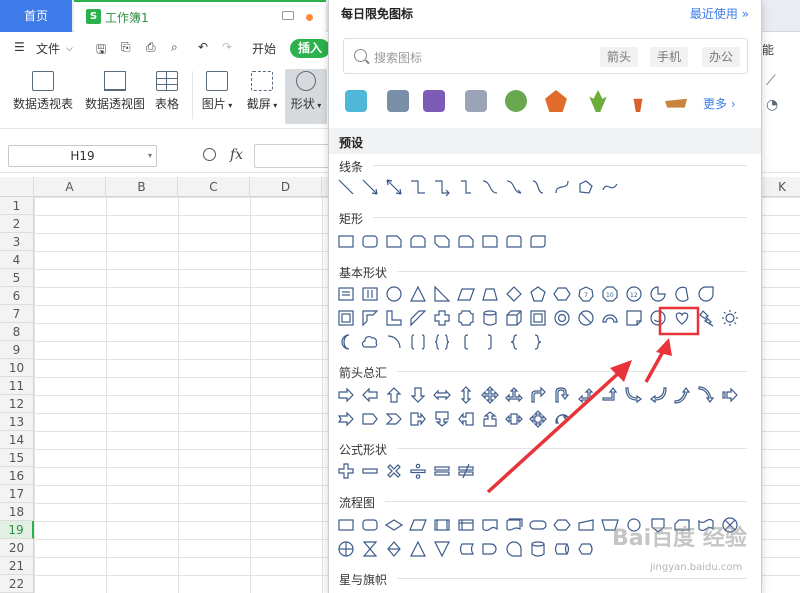 This screenshot has width=800, height=593. I want to click on maple-leaf-icon, so click(556, 101).